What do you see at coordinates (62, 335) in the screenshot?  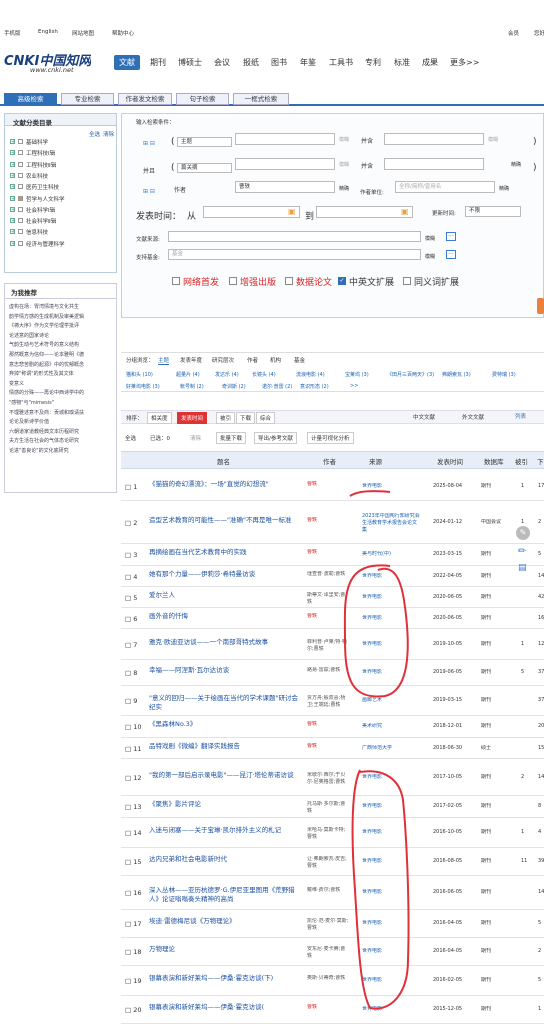 I see `recommend-item: 论述意的国家诗论` at bounding box center [62, 335].